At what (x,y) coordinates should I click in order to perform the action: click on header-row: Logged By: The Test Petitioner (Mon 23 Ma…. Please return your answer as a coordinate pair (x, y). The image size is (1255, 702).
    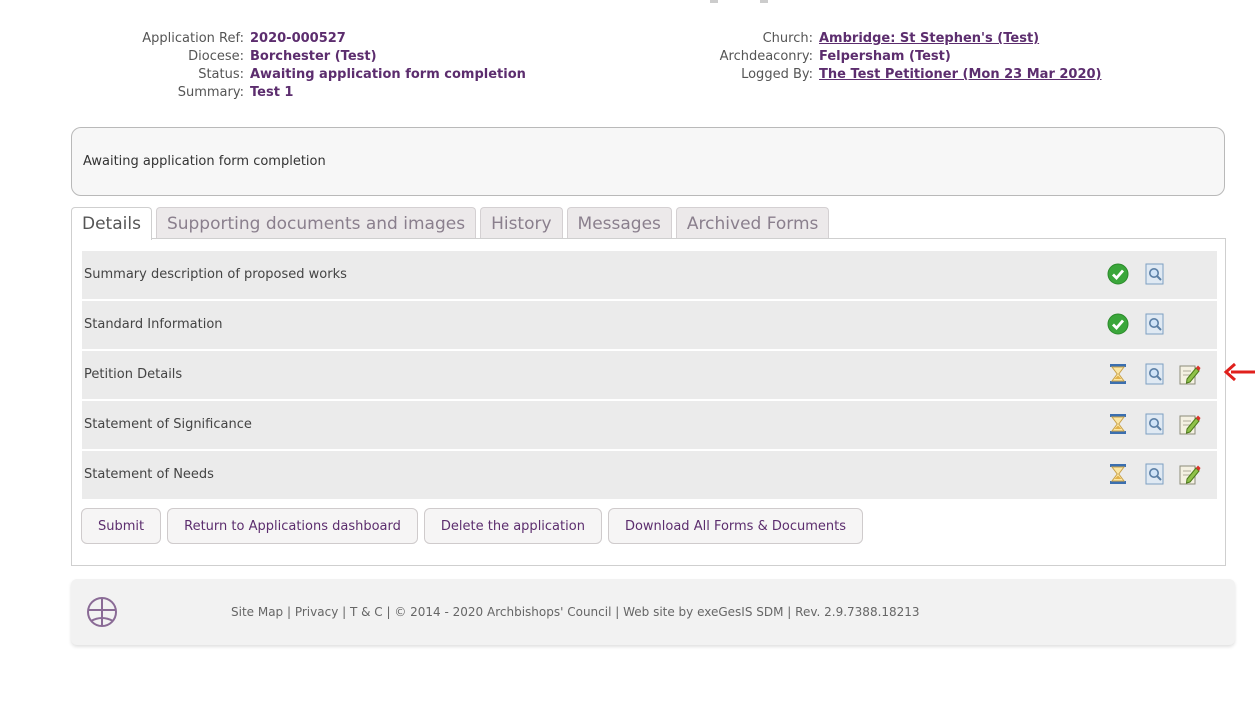
    Looking at the image, I should click on (551, 75).